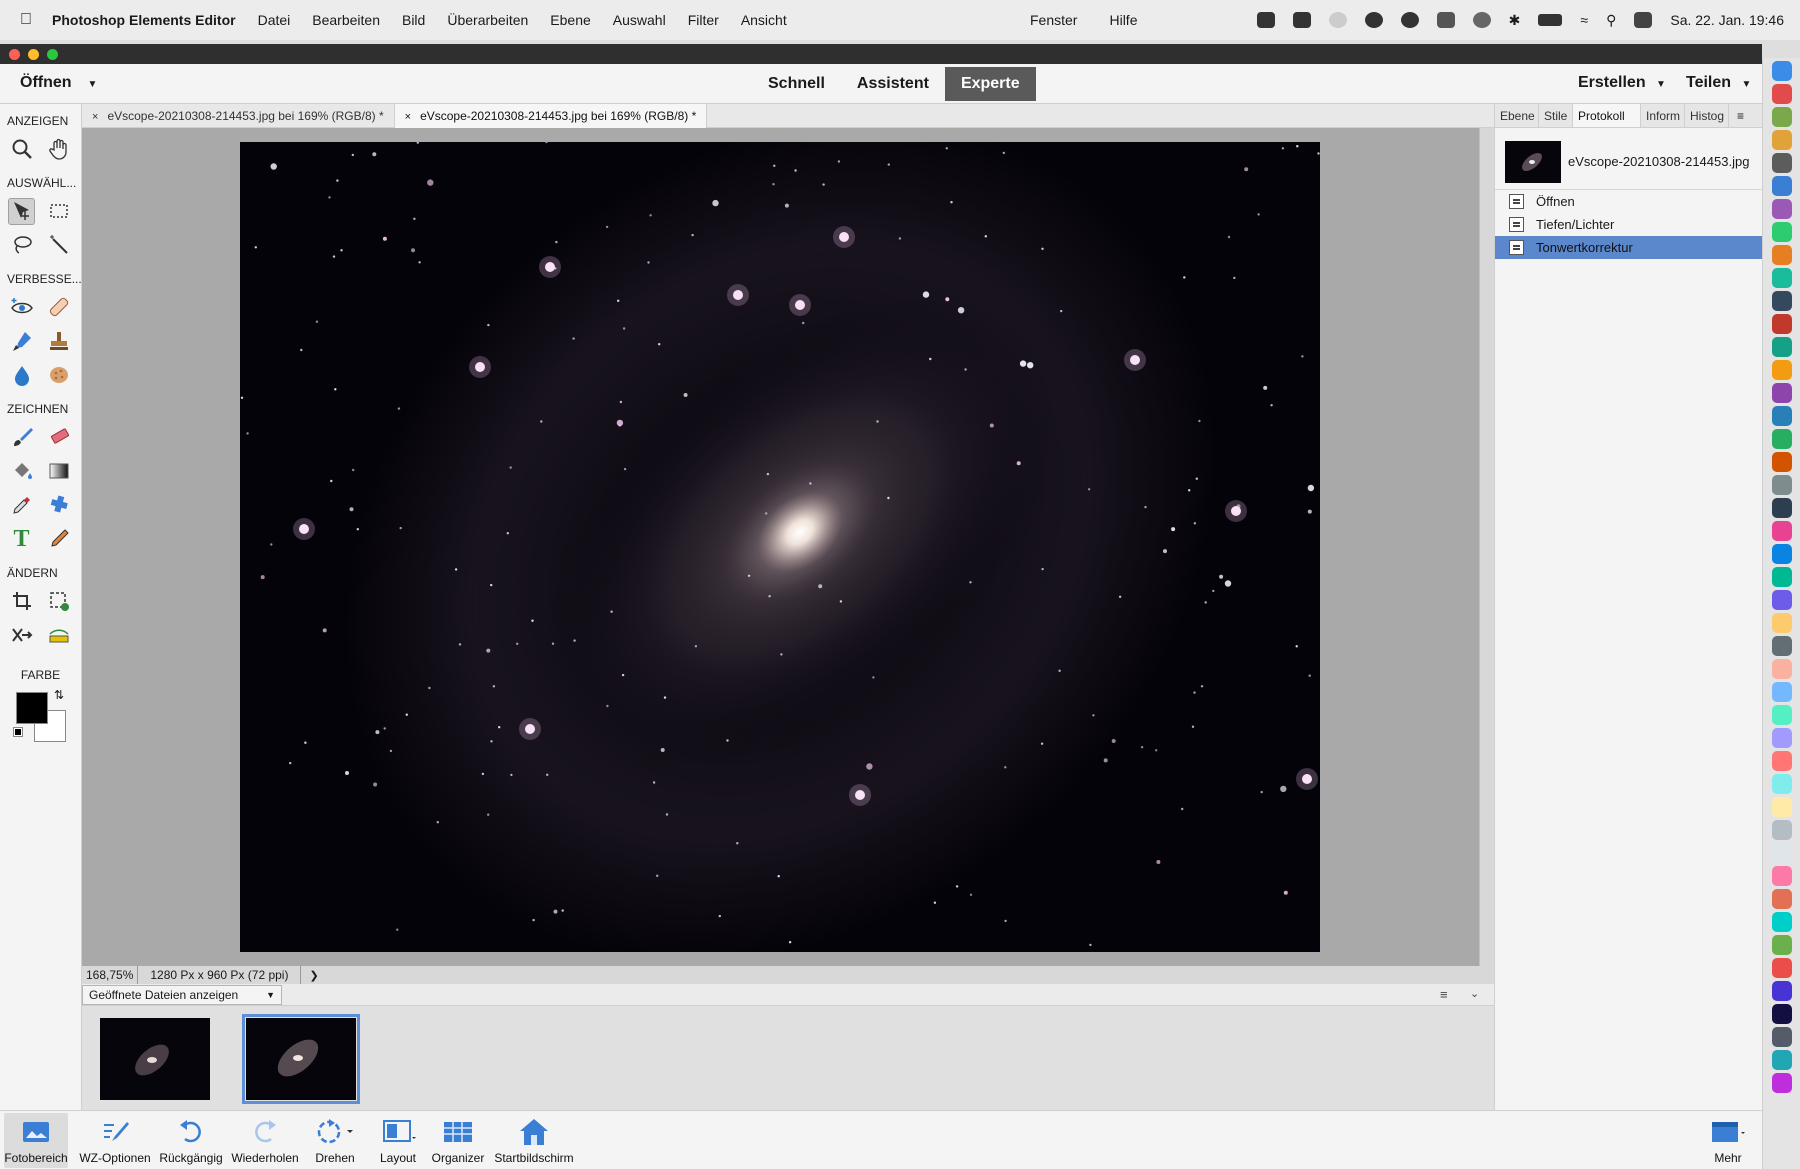  I want to click on straighten-tool-icon, so click(58, 635).